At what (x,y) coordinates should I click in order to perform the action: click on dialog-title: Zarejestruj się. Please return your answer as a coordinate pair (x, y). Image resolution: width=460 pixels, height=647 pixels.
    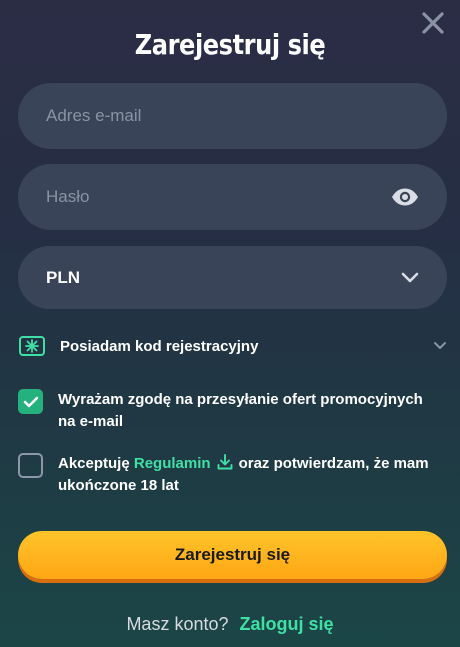
    Looking at the image, I should click on (230, 44).